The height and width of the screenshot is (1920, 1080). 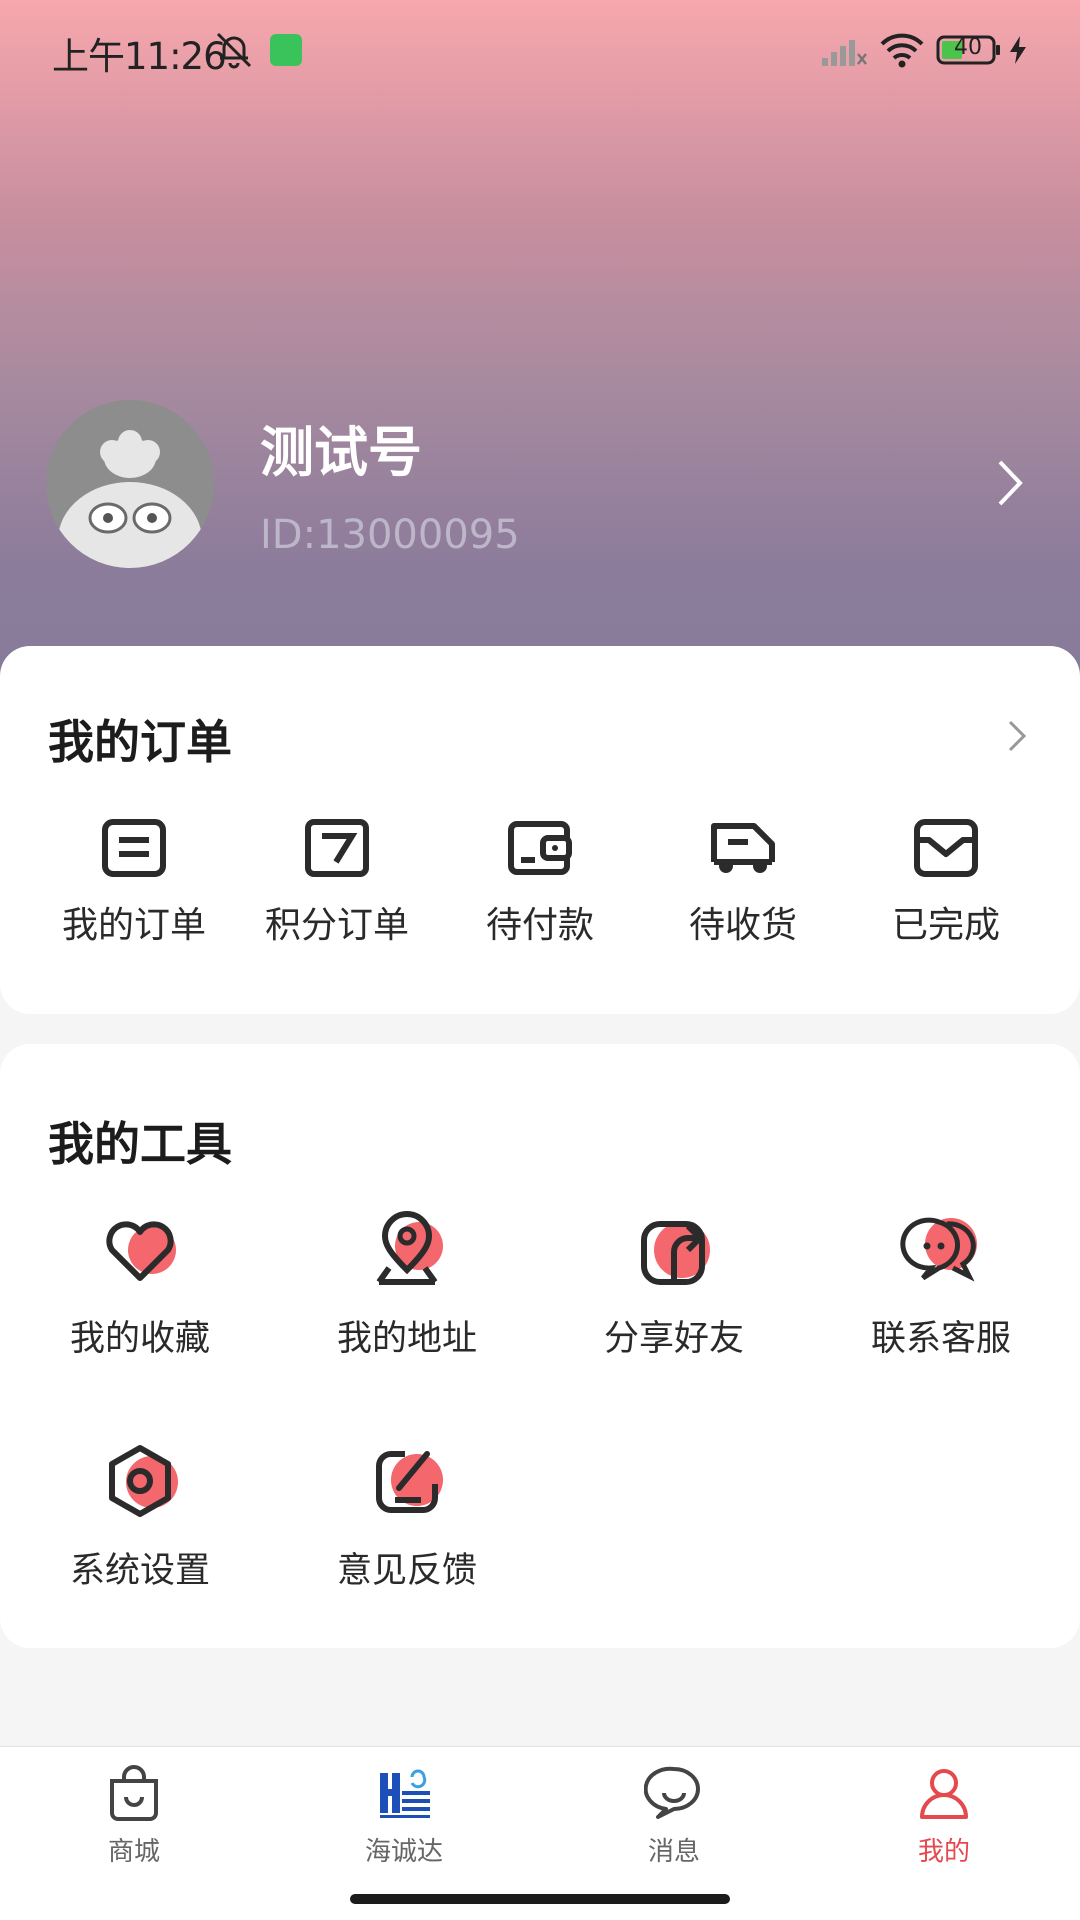 What do you see at coordinates (409, 1248) in the screenshot?
I see `location-pin-icon` at bounding box center [409, 1248].